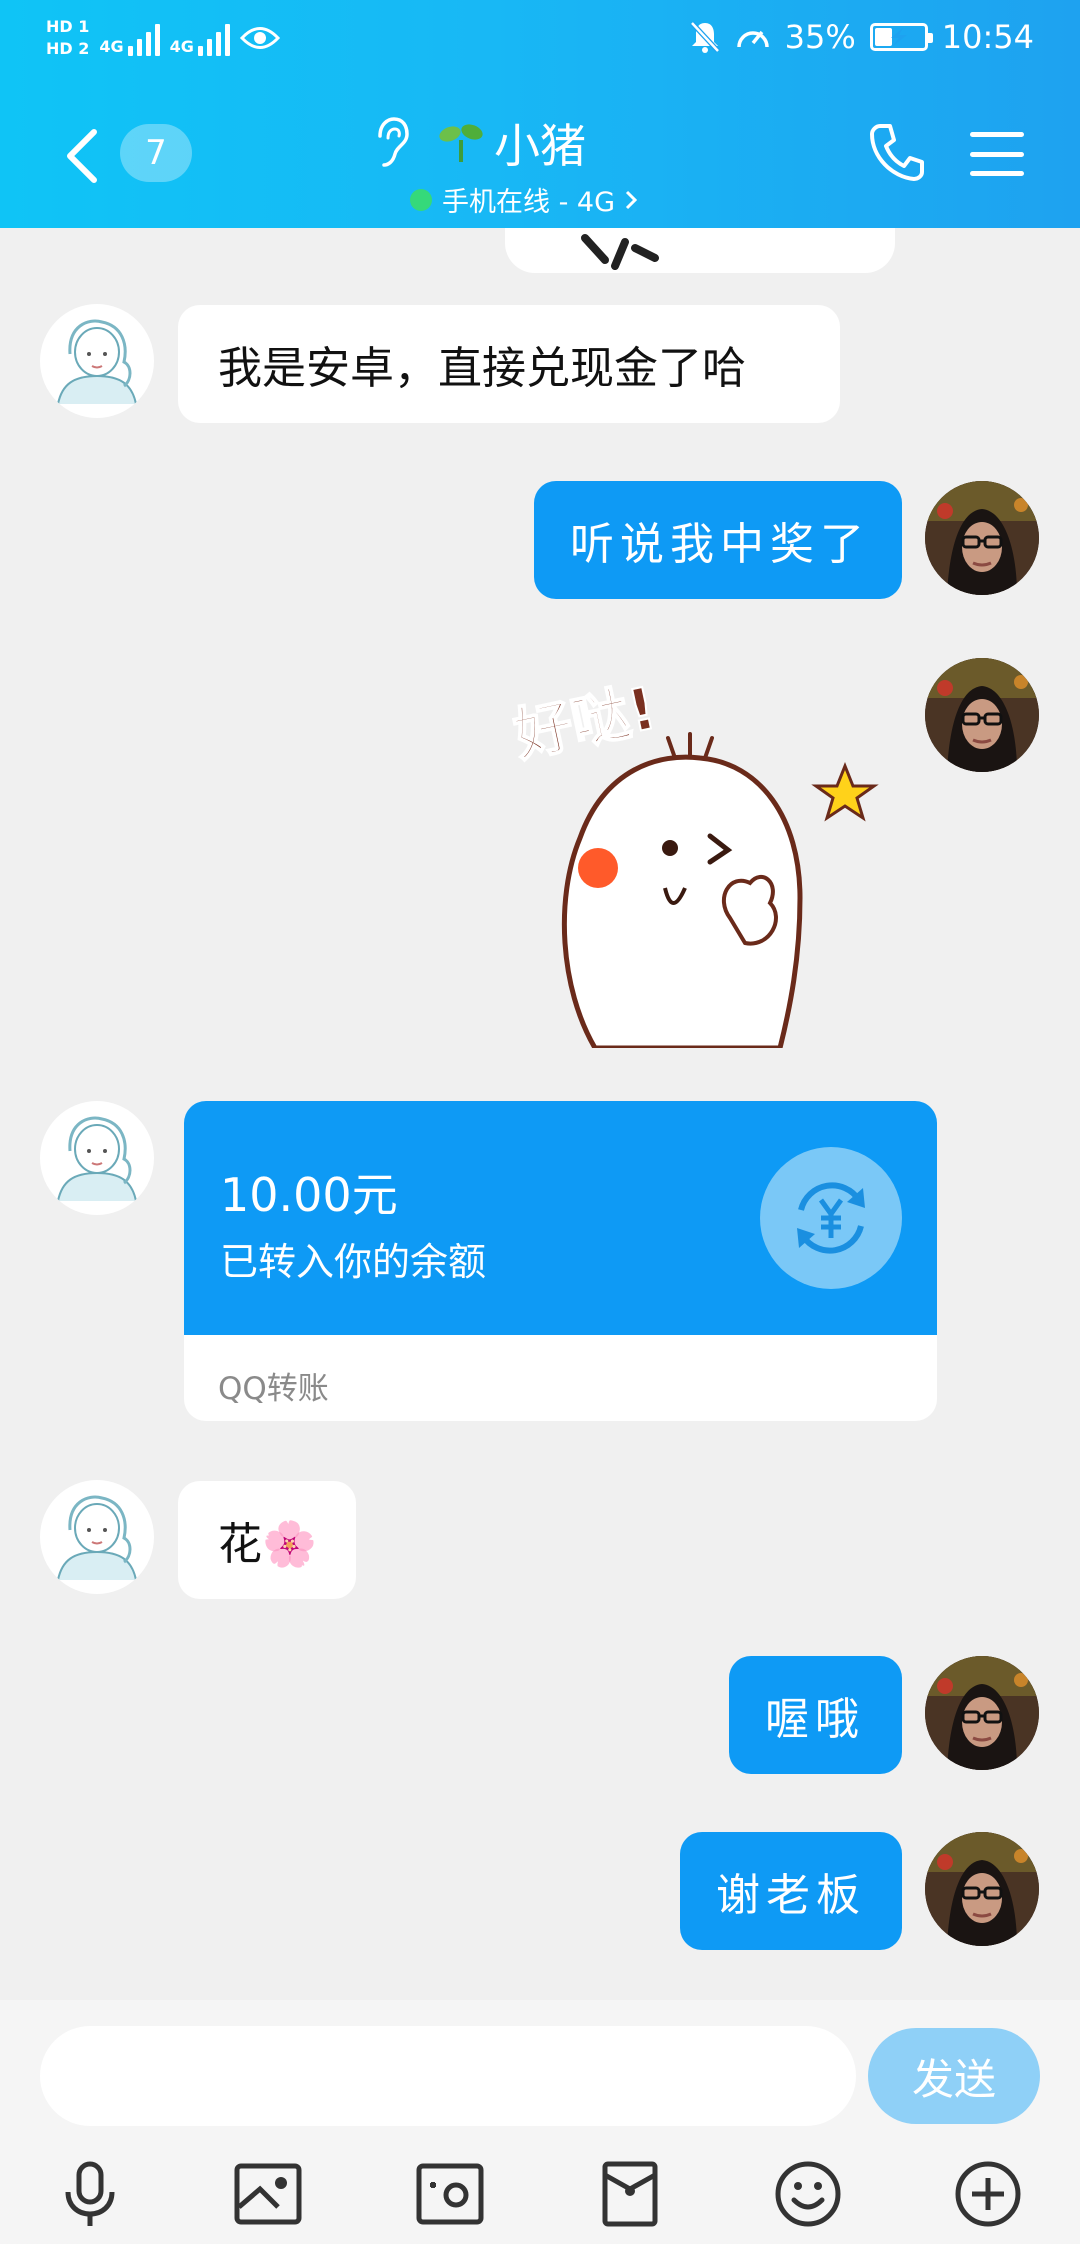 The width and height of the screenshot is (1080, 2244). I want to click on sprout-icon, so click(461, 143).